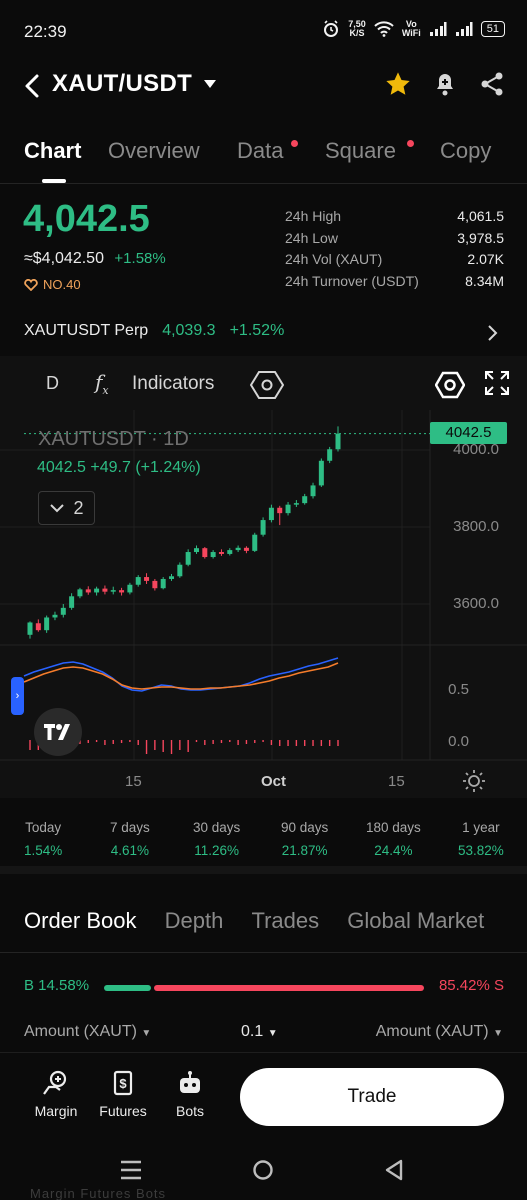  What do you see at coordinates (113, 439) in the screenshot?
I see `chart-symbol: XAUTUSDT · 1D` at bounding box center [113, 439].